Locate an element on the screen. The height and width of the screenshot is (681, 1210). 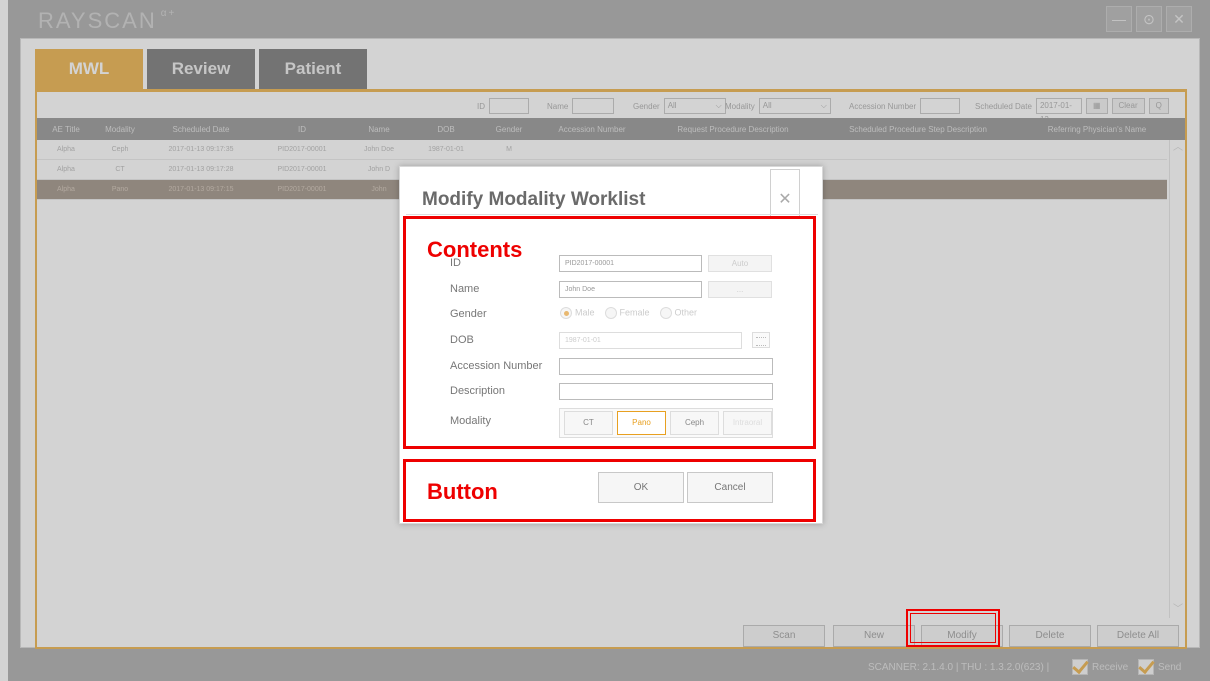
title-divider is located at coordinates (612, 214).